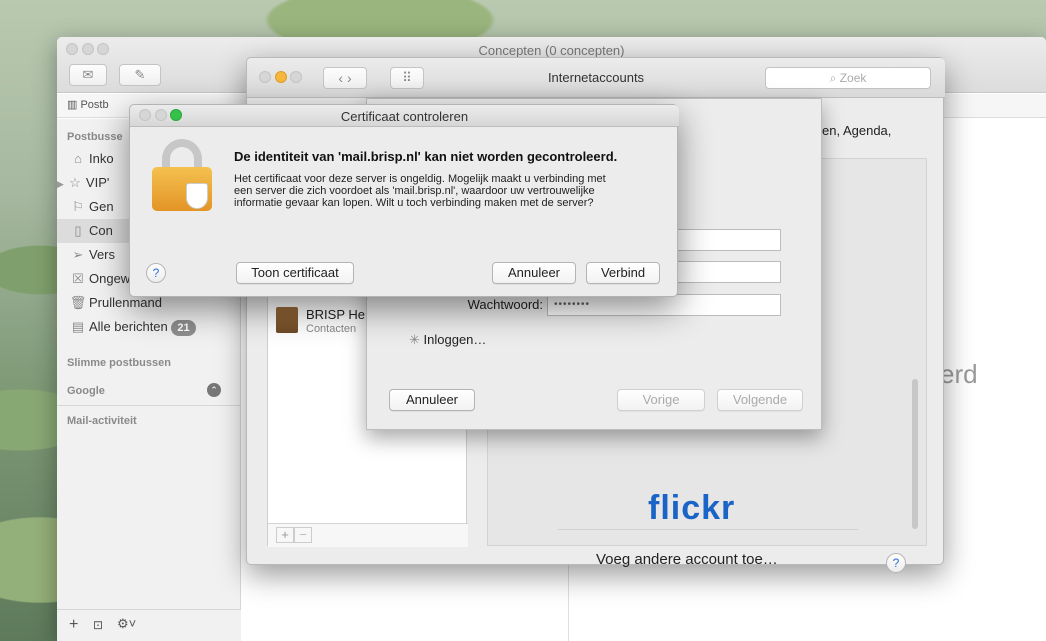 The width and height of the screenshot is (1046, 641). I want to click on compose-button: ✎, so click(140, 75).